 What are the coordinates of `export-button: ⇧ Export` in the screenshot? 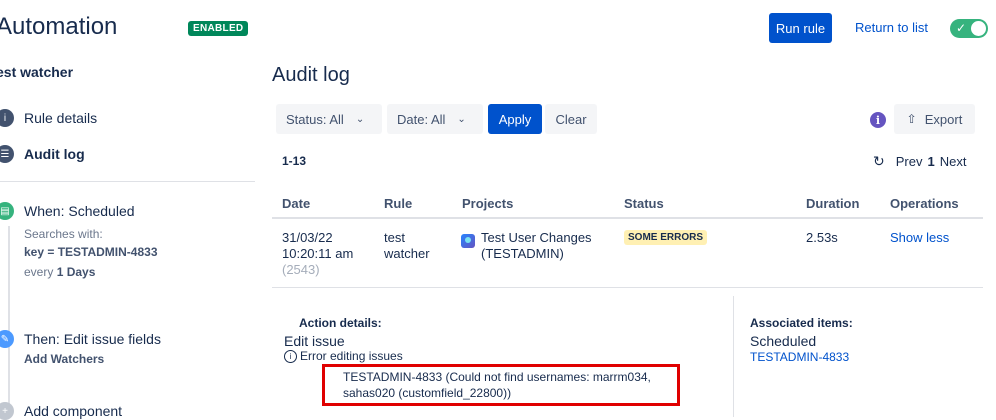 It's located at (934, 119).